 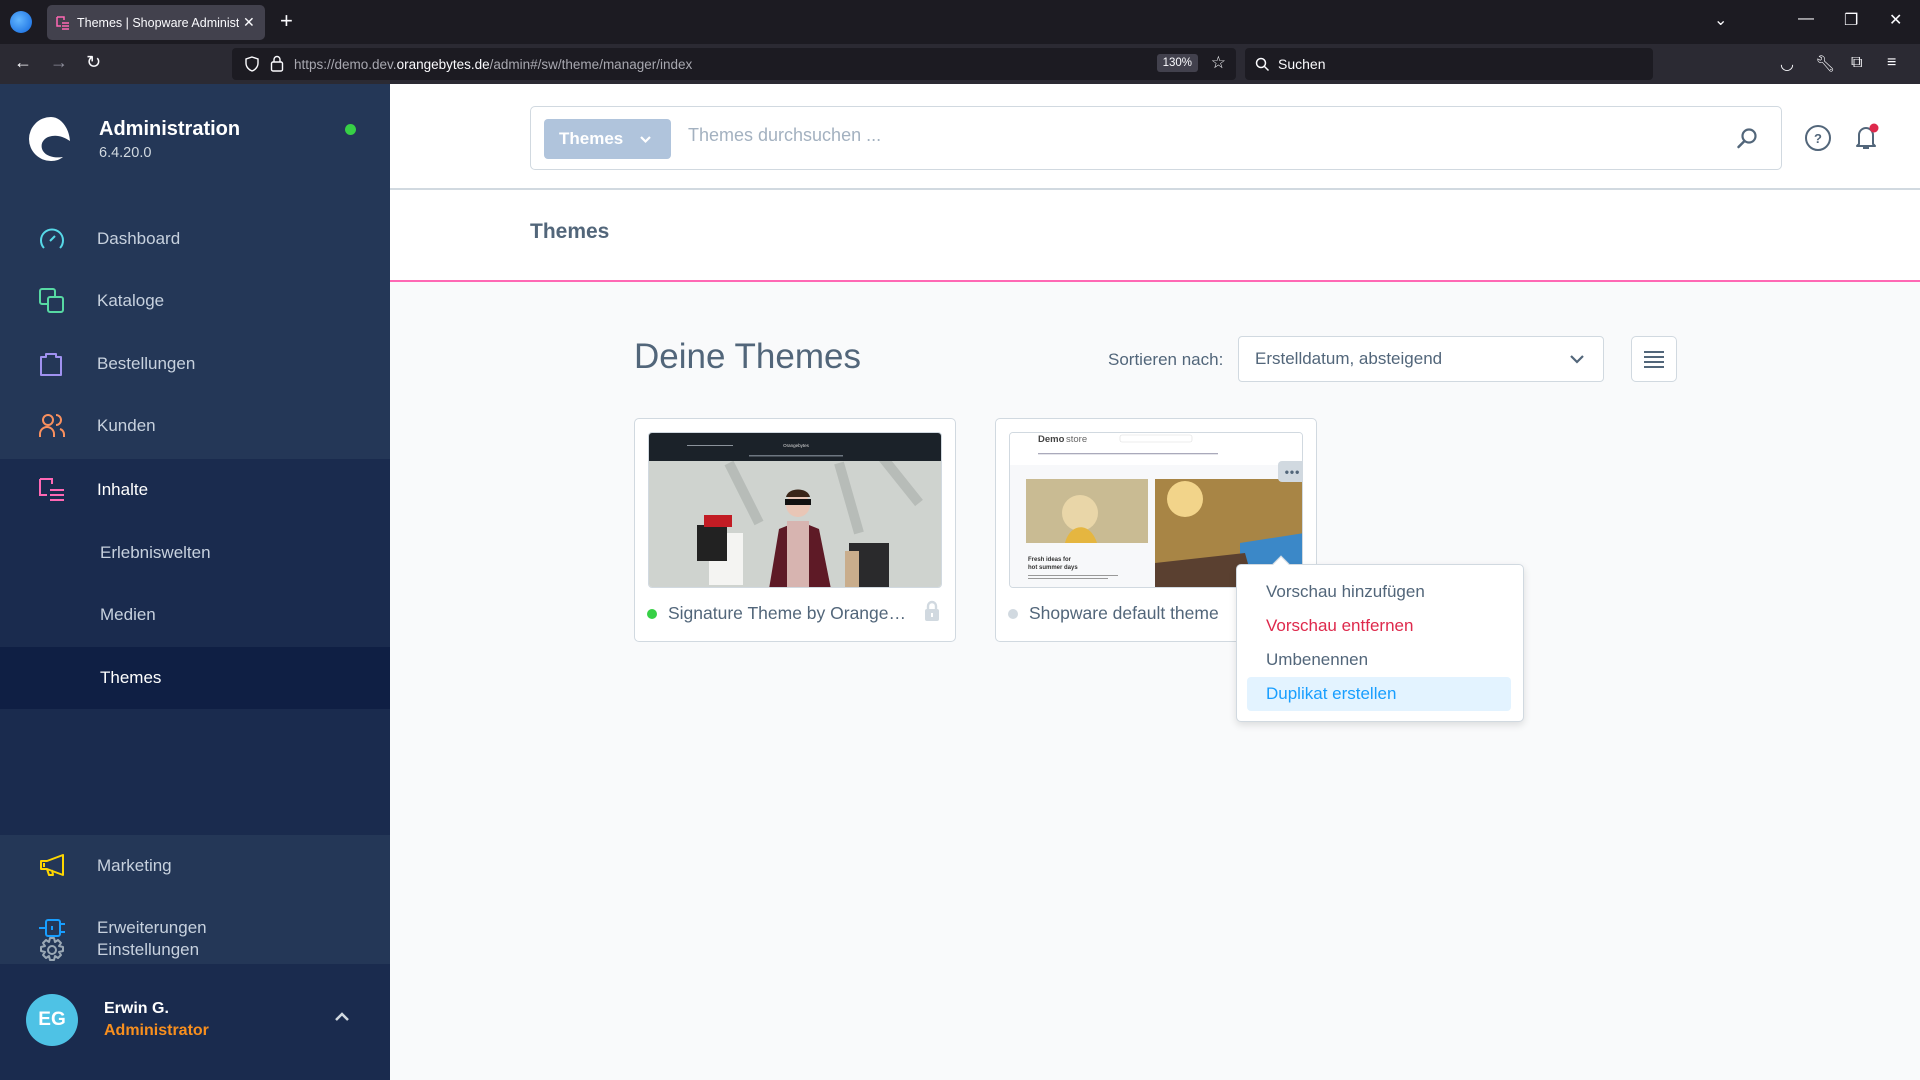 What do you see at coordinates (1166, 359) in the screenshot?
I see `sort-label: Sortieren nach:` at bounding box center [1166, 359].